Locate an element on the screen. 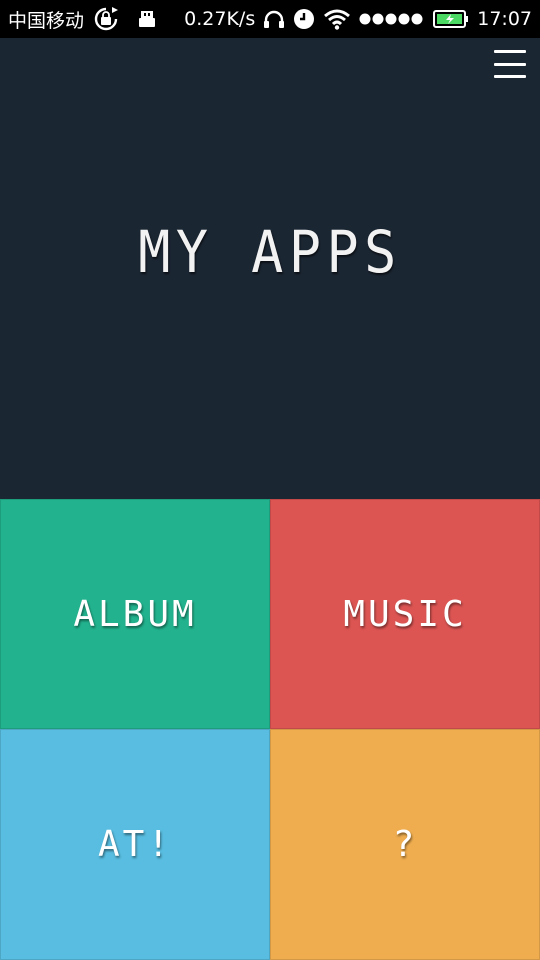 This screenshot has height=960, width=540. carrier-name: 中国移动 is located at coordinates (46, 20).